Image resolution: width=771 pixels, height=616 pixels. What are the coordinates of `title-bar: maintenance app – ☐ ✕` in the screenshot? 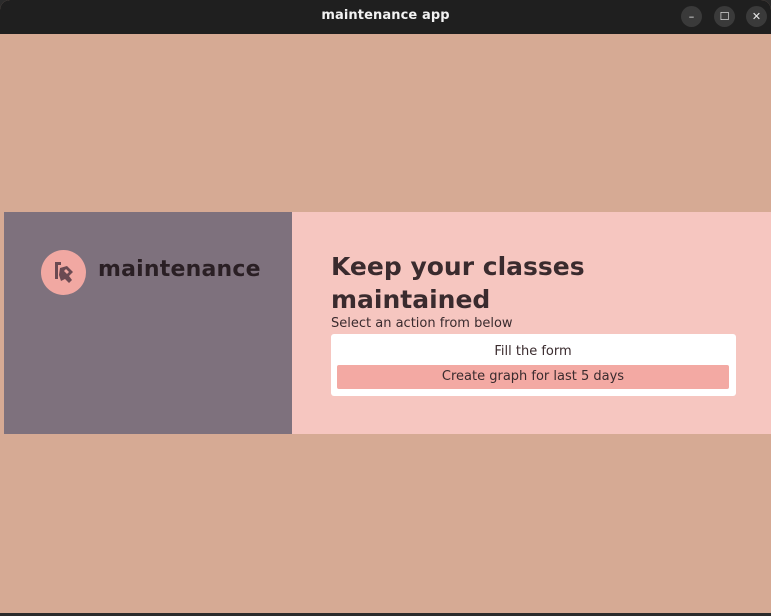 It's located at (385, 17).